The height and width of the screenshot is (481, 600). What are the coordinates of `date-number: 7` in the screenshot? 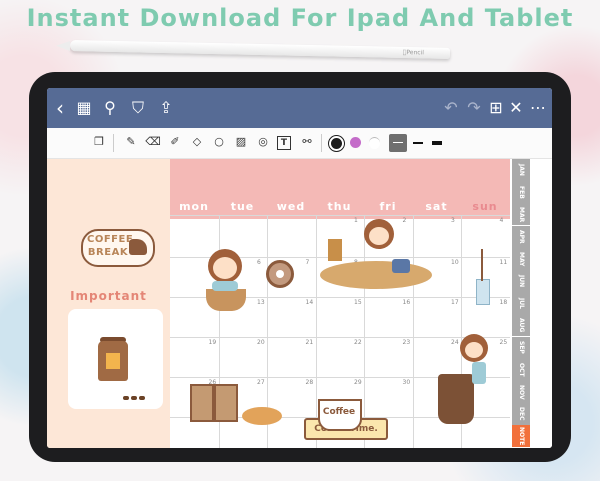 It's located at (308, 262).